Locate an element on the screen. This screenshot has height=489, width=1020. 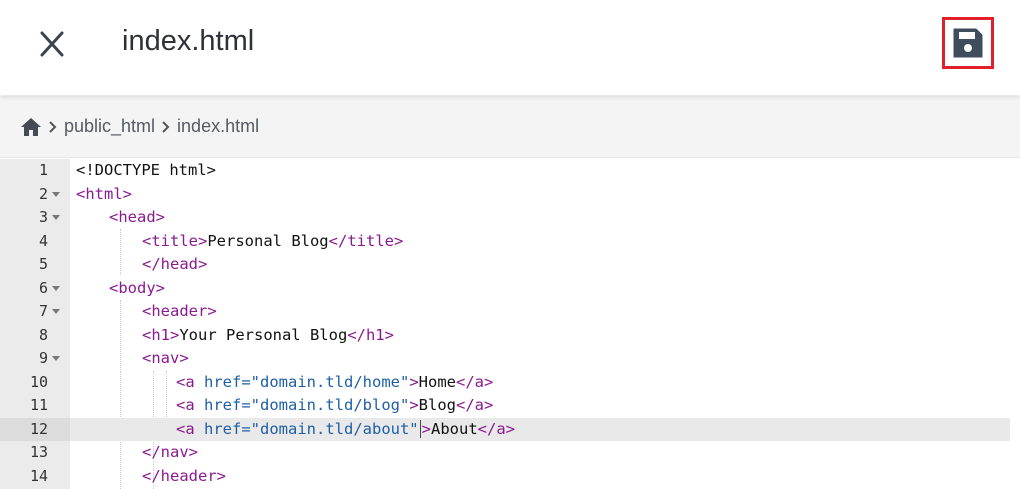
code-line-12: 12 <a href="domain.tld/about" >About</a> is located at coordinates (510, 429).